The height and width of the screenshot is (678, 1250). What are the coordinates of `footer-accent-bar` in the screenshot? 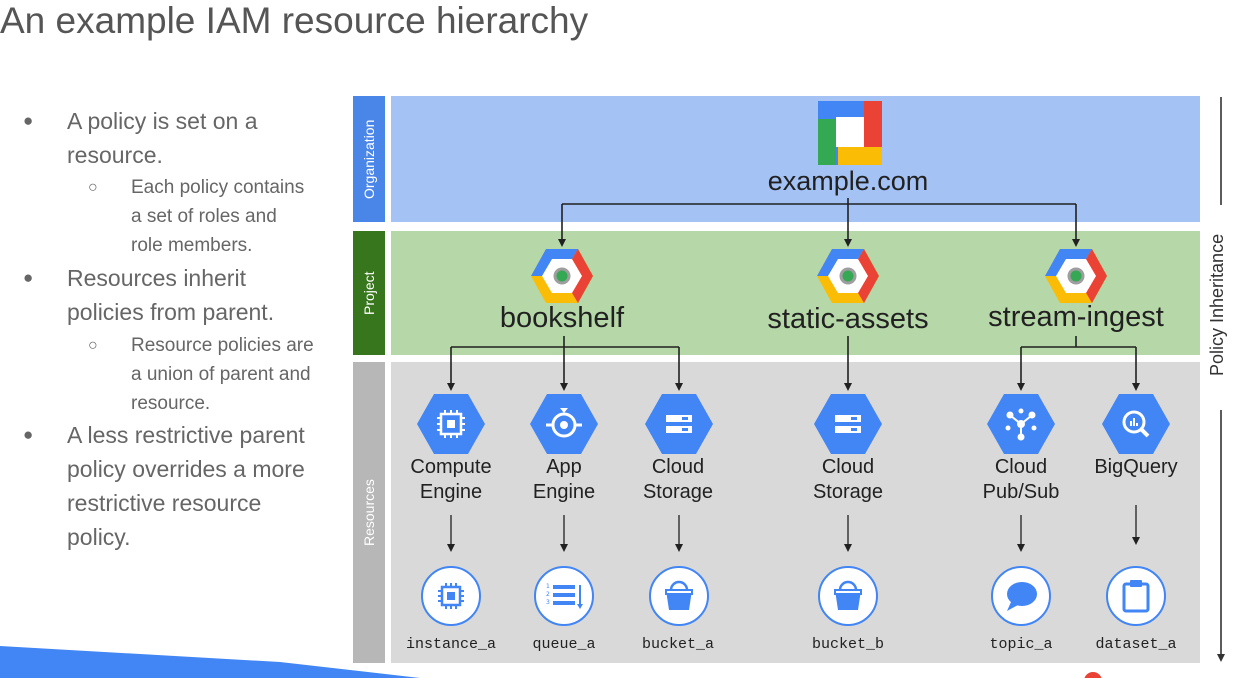 It's located at (210, 662).